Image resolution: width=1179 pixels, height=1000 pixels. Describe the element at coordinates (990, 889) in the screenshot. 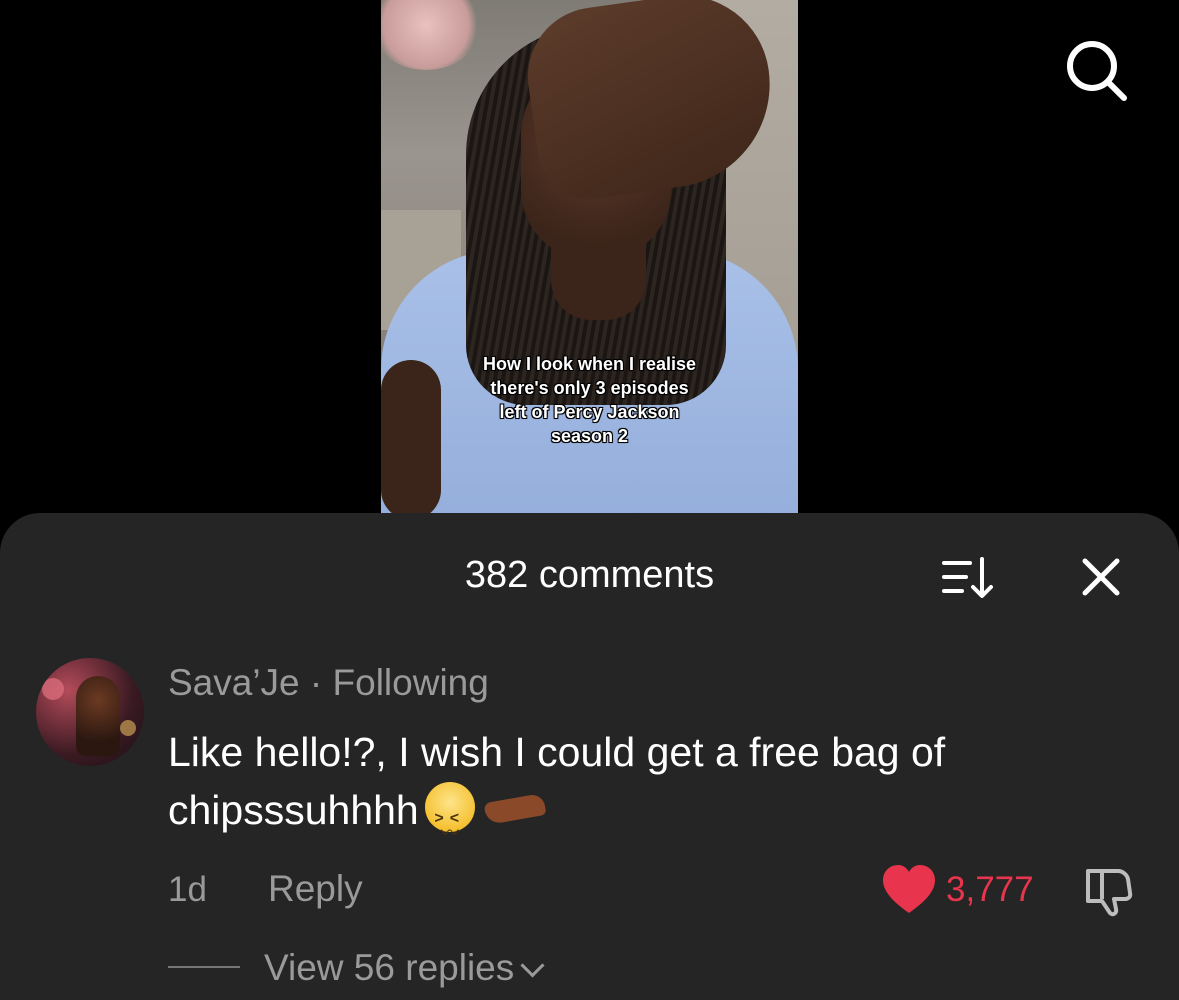

I see `like-count: 3,777` at that location.